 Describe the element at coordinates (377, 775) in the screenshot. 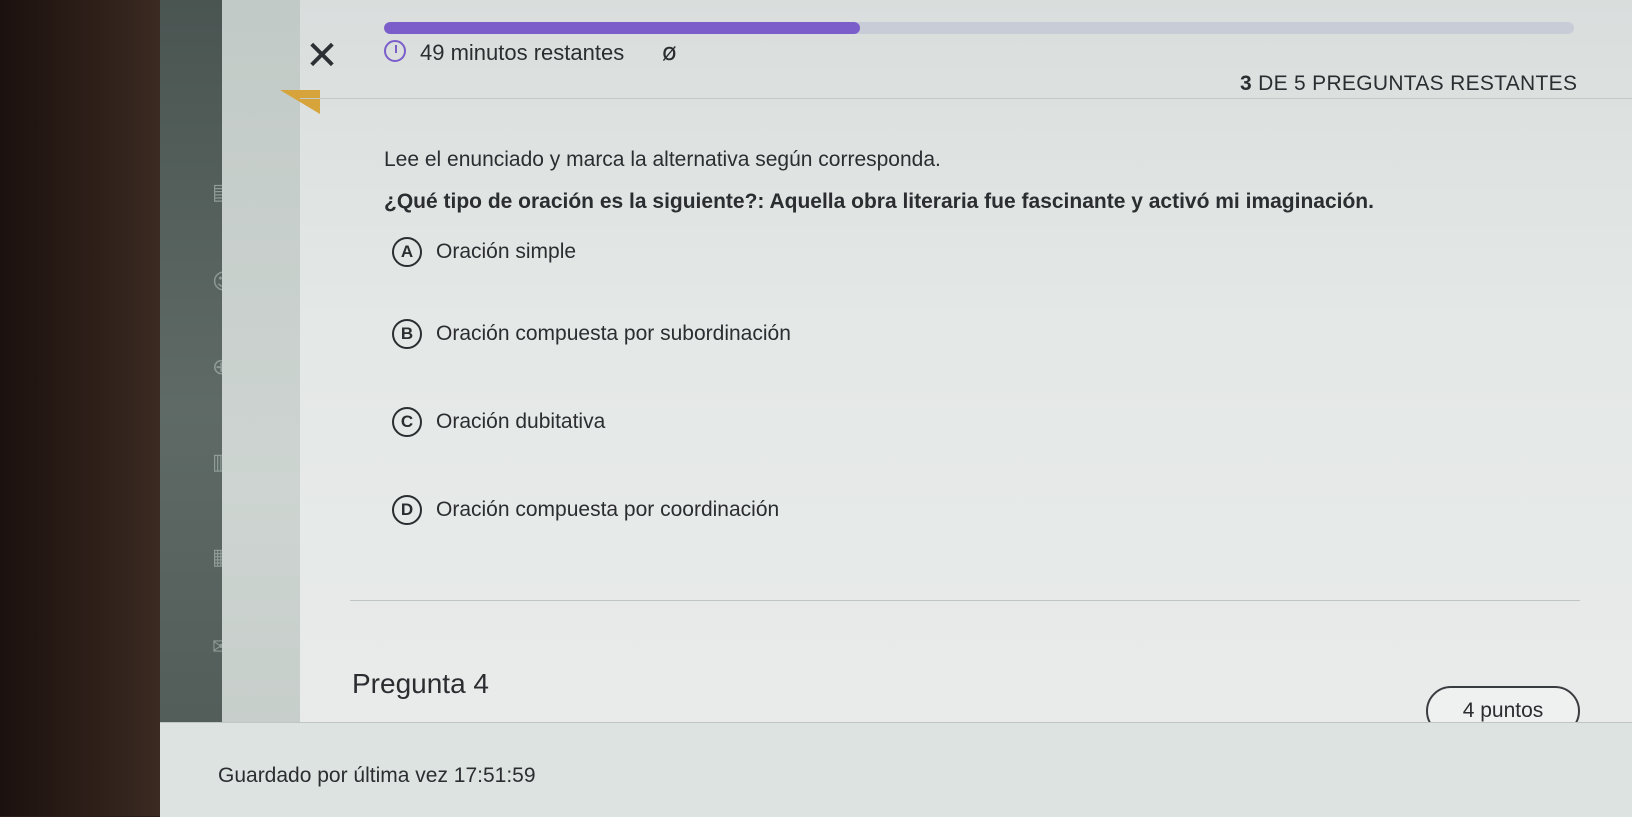

I see `last-saved-text: Guardado por última vez 17:51:59` at that location.